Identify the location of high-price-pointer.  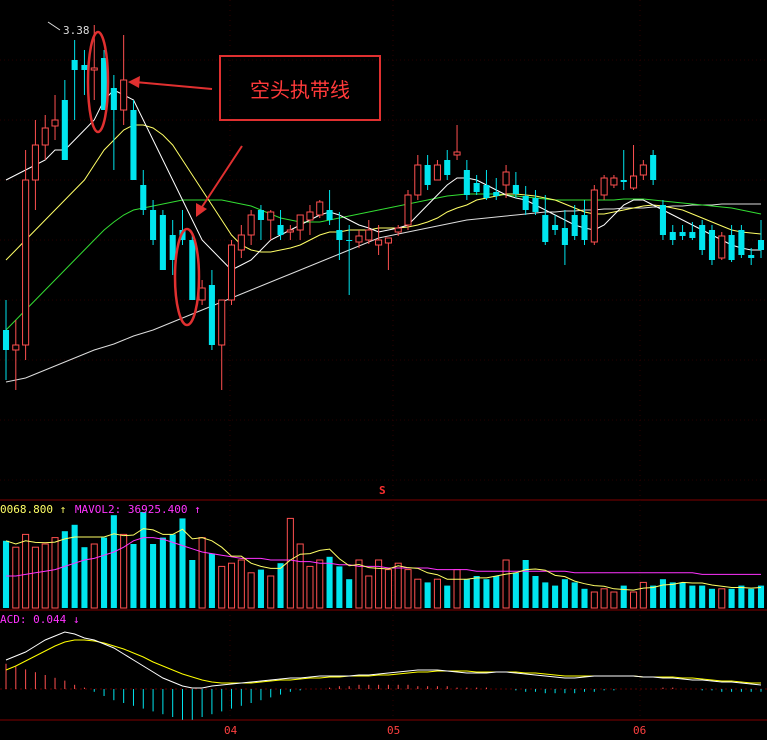
(54, 26).